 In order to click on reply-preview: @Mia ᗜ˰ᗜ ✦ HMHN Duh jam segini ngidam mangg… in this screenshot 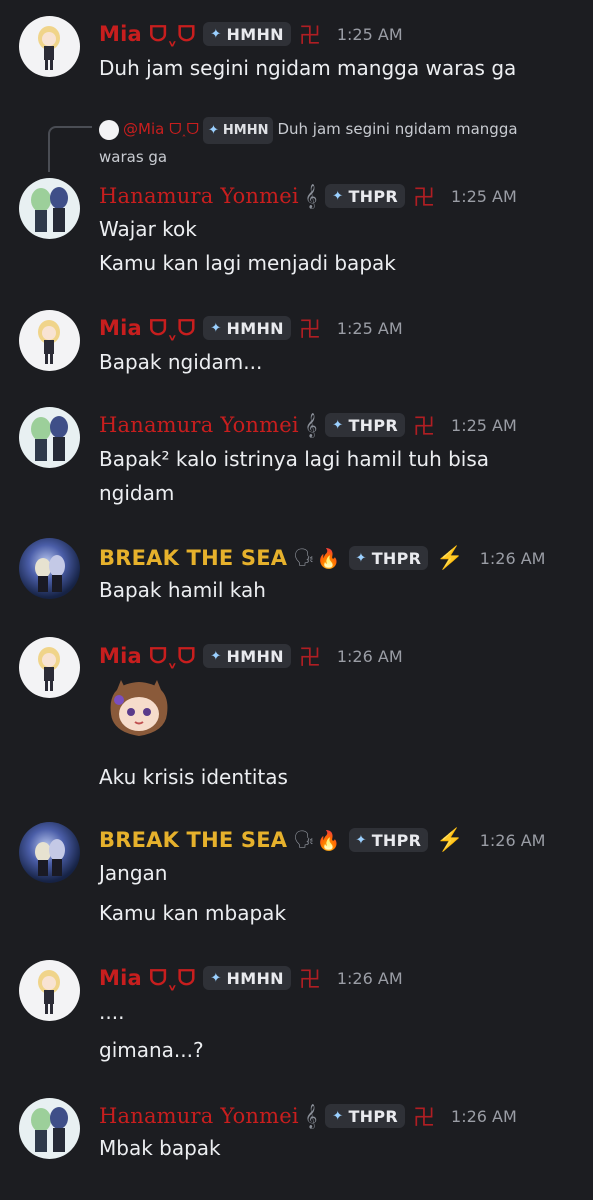, I will do `click(331, 143)`.